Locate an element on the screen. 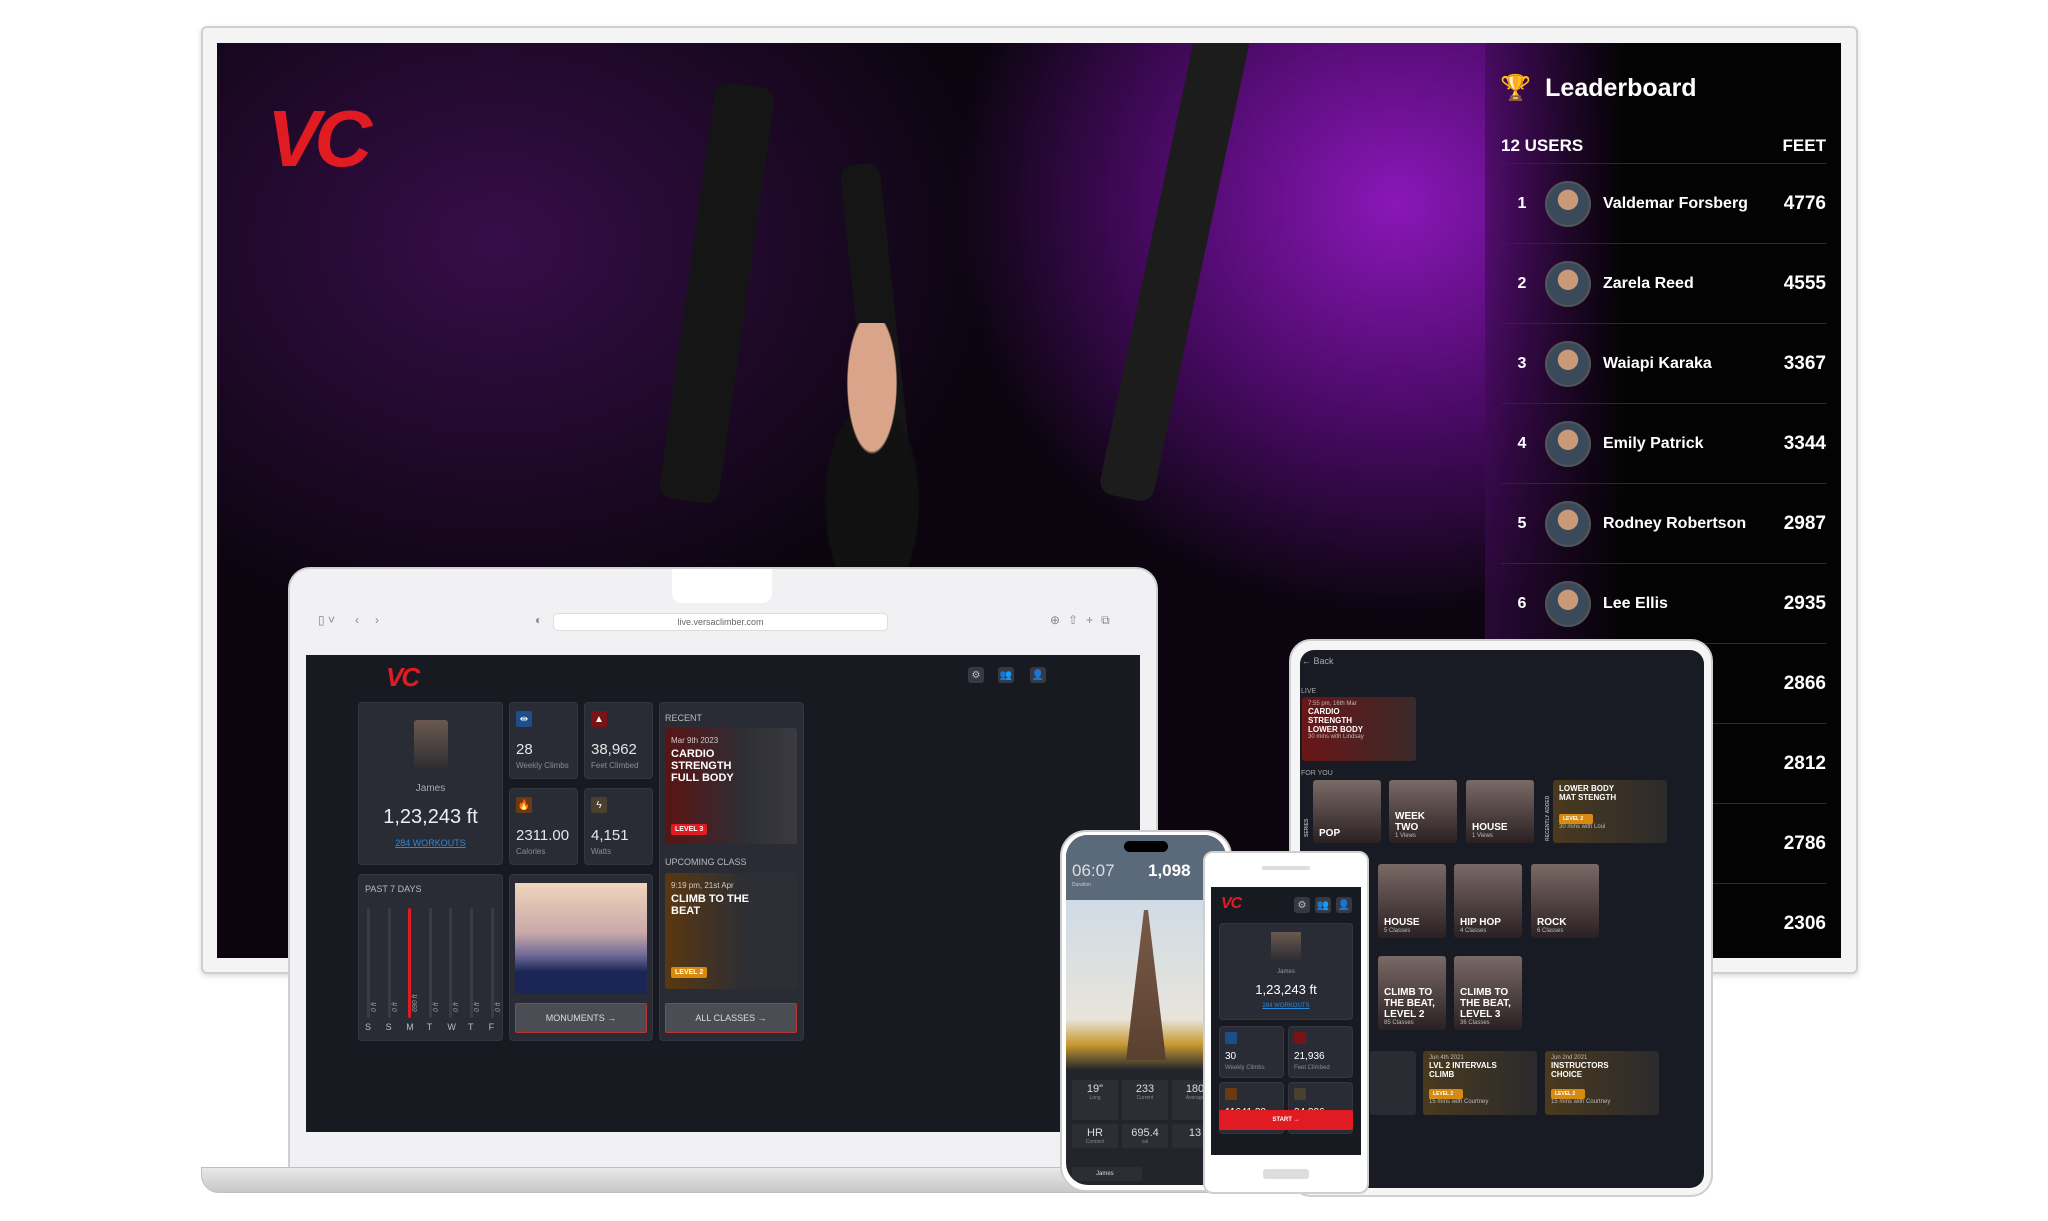  back-icon: ‹ is located at coordinates (357, 620).